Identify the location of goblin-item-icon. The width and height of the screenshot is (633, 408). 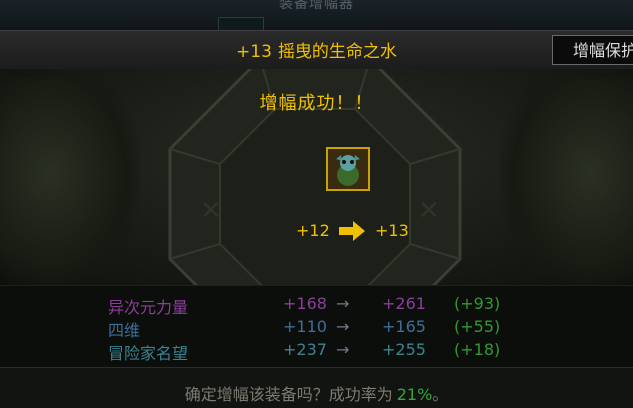
(348, 169).